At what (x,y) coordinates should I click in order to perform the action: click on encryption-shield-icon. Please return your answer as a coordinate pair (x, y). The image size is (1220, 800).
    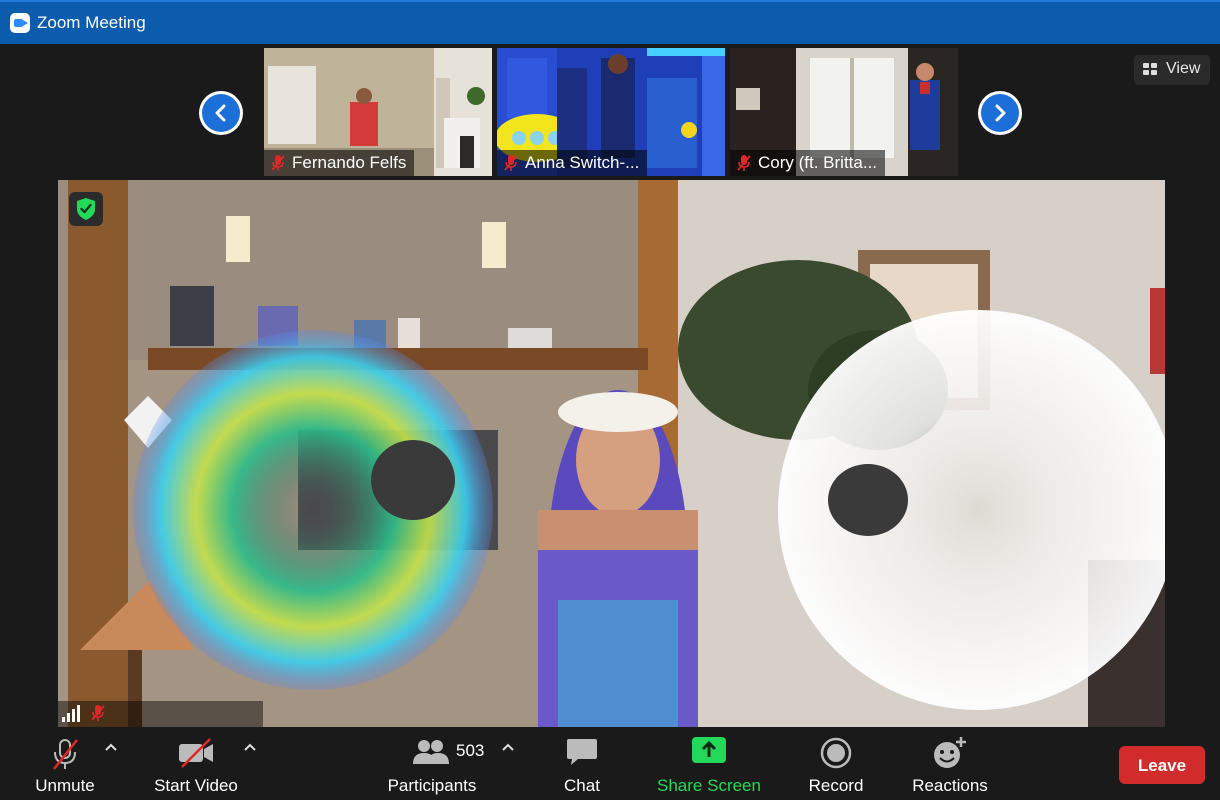
    Looking at the image, I should click on (86, 209).